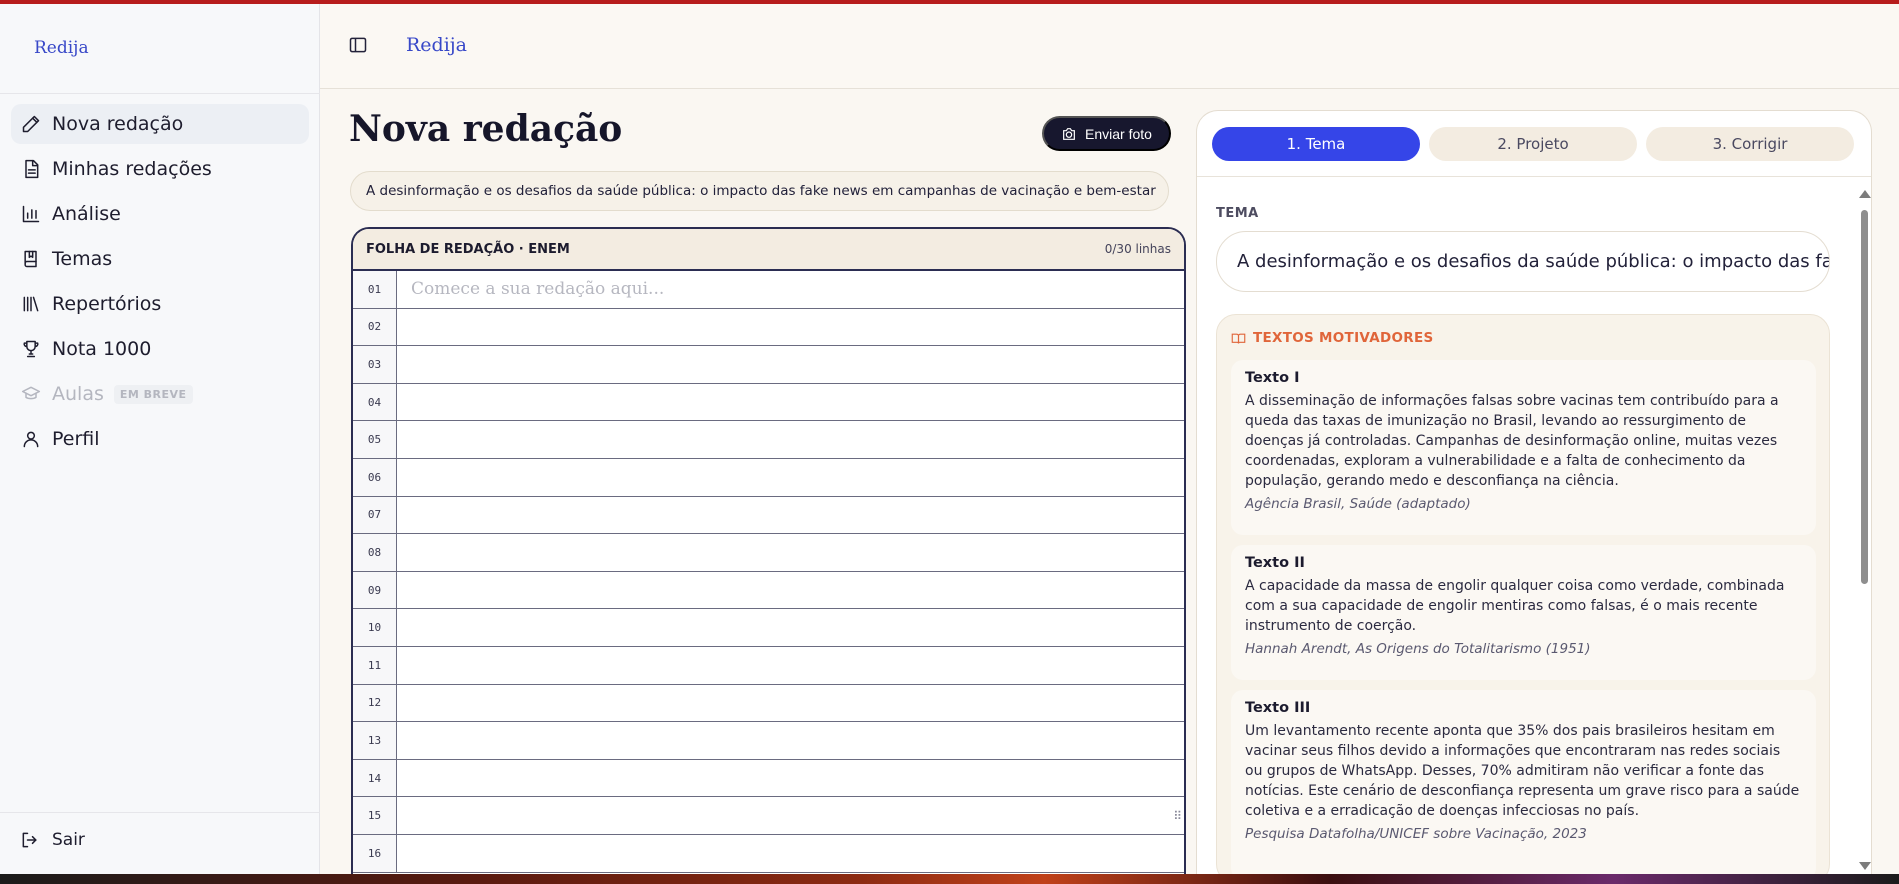  What do you see at coordinates (1275, 563) in the screenshot?
I see `text-title: Texto II` at bounding box center [1275, 563].